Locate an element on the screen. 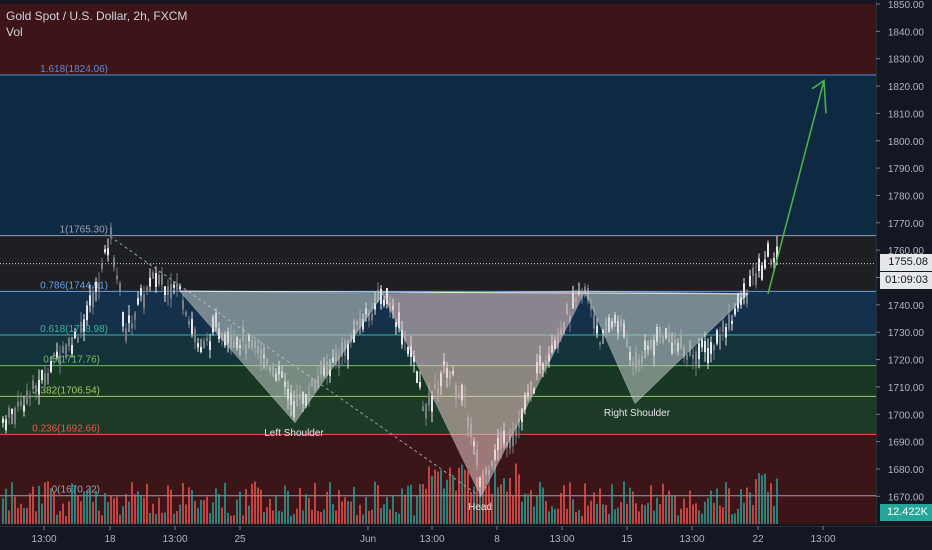 Image resolution: width=932 pixels, height=550 pixels. bar-countdown-tag: 01:09:03 is located at coordinates (906, 280).